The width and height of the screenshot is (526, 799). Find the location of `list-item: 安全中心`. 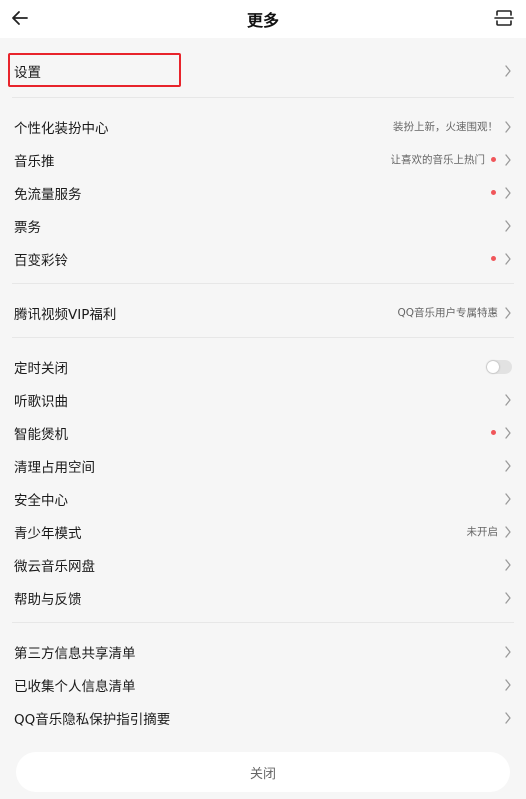

list-item: 安全中心 is located at coordinates (263, 498).